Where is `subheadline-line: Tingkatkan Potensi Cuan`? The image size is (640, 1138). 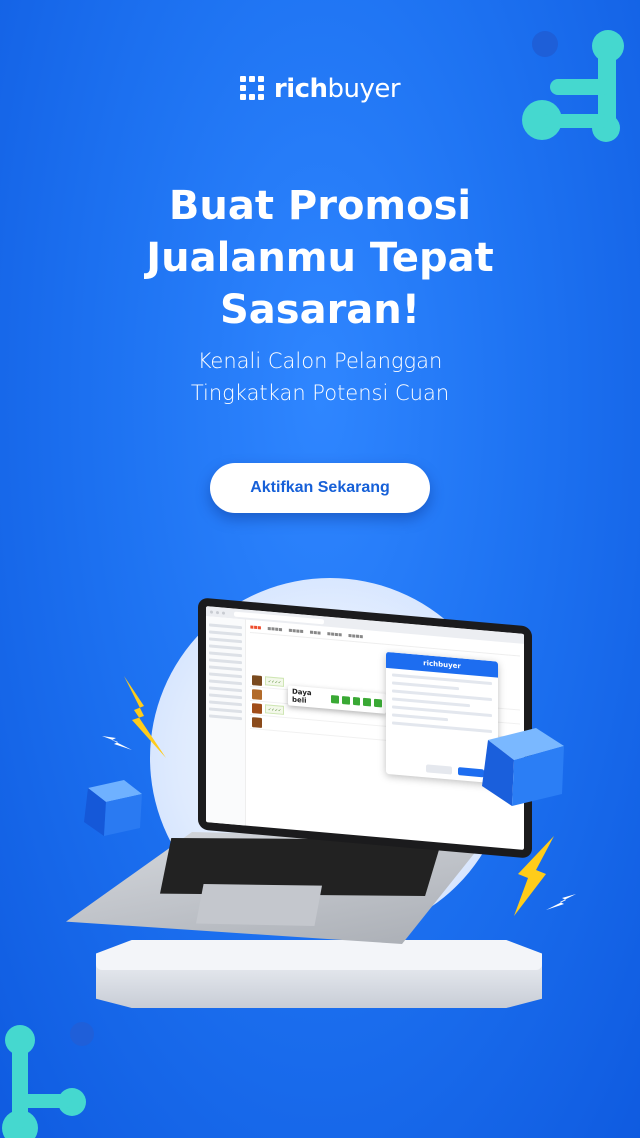
subheadline-line: Tingkatkan Potensi Cuan is located at coordinates (320, 393).